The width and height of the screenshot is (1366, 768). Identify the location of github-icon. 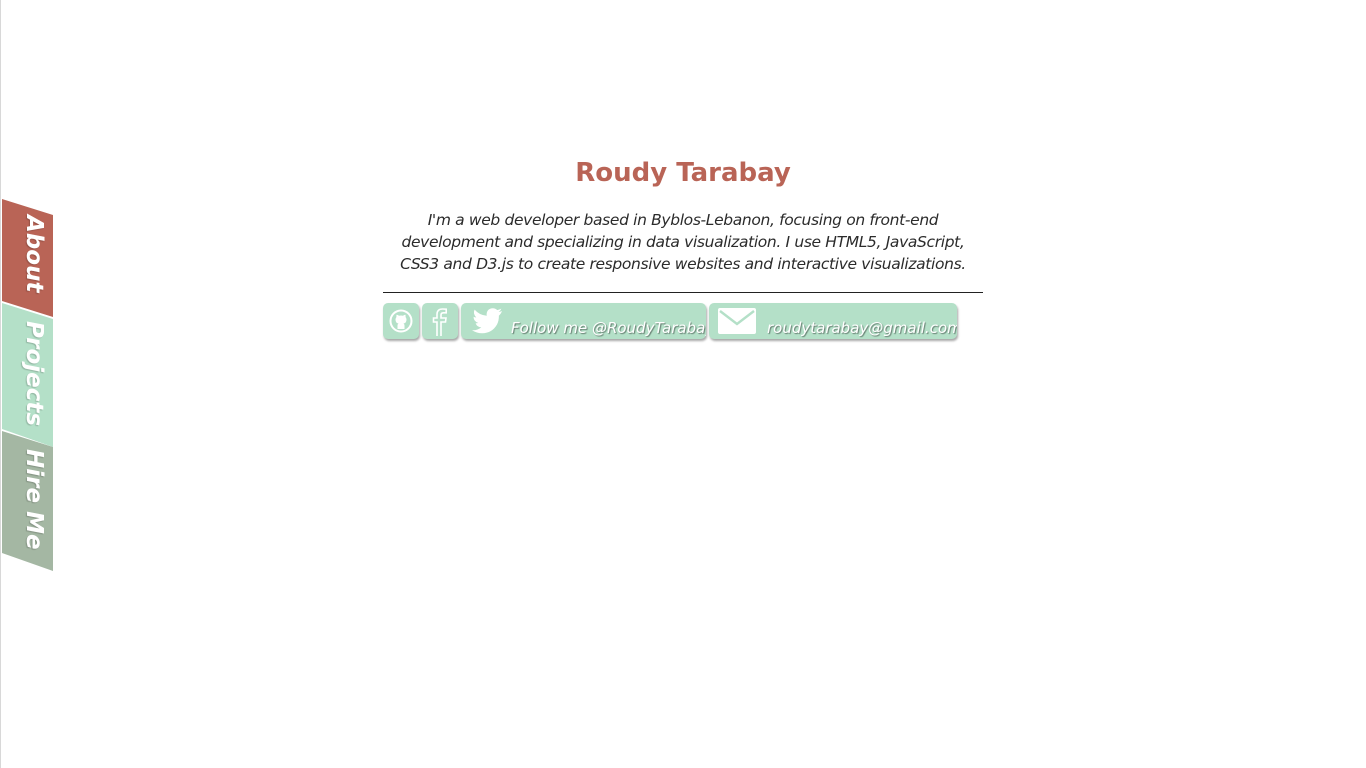
(401, 321).